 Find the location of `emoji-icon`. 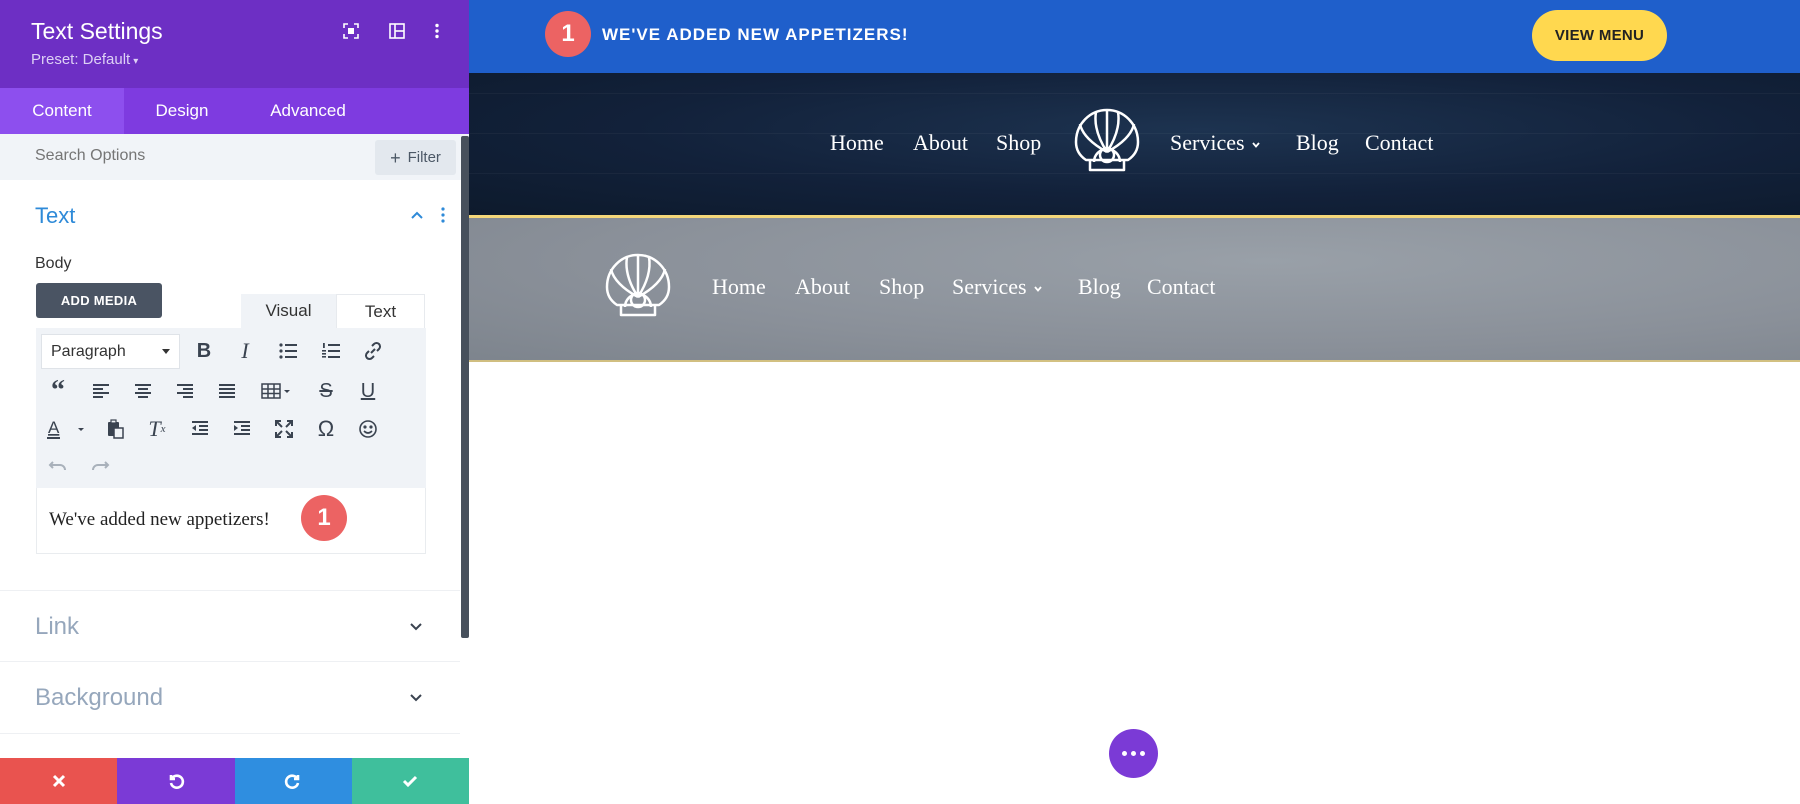

emoji-icon is located at coordinates (368, 429).